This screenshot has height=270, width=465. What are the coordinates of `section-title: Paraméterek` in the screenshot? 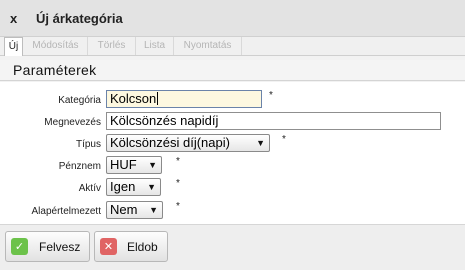 It's located at (232, 70).